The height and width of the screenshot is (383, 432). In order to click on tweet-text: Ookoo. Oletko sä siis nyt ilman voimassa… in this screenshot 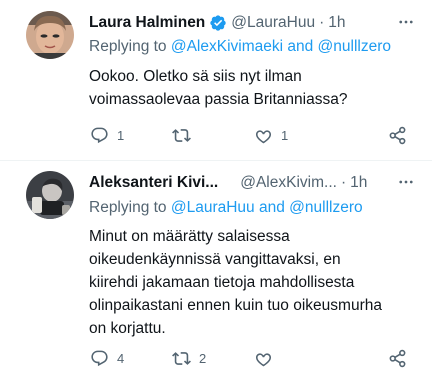, I will do `click(218, 88)`.